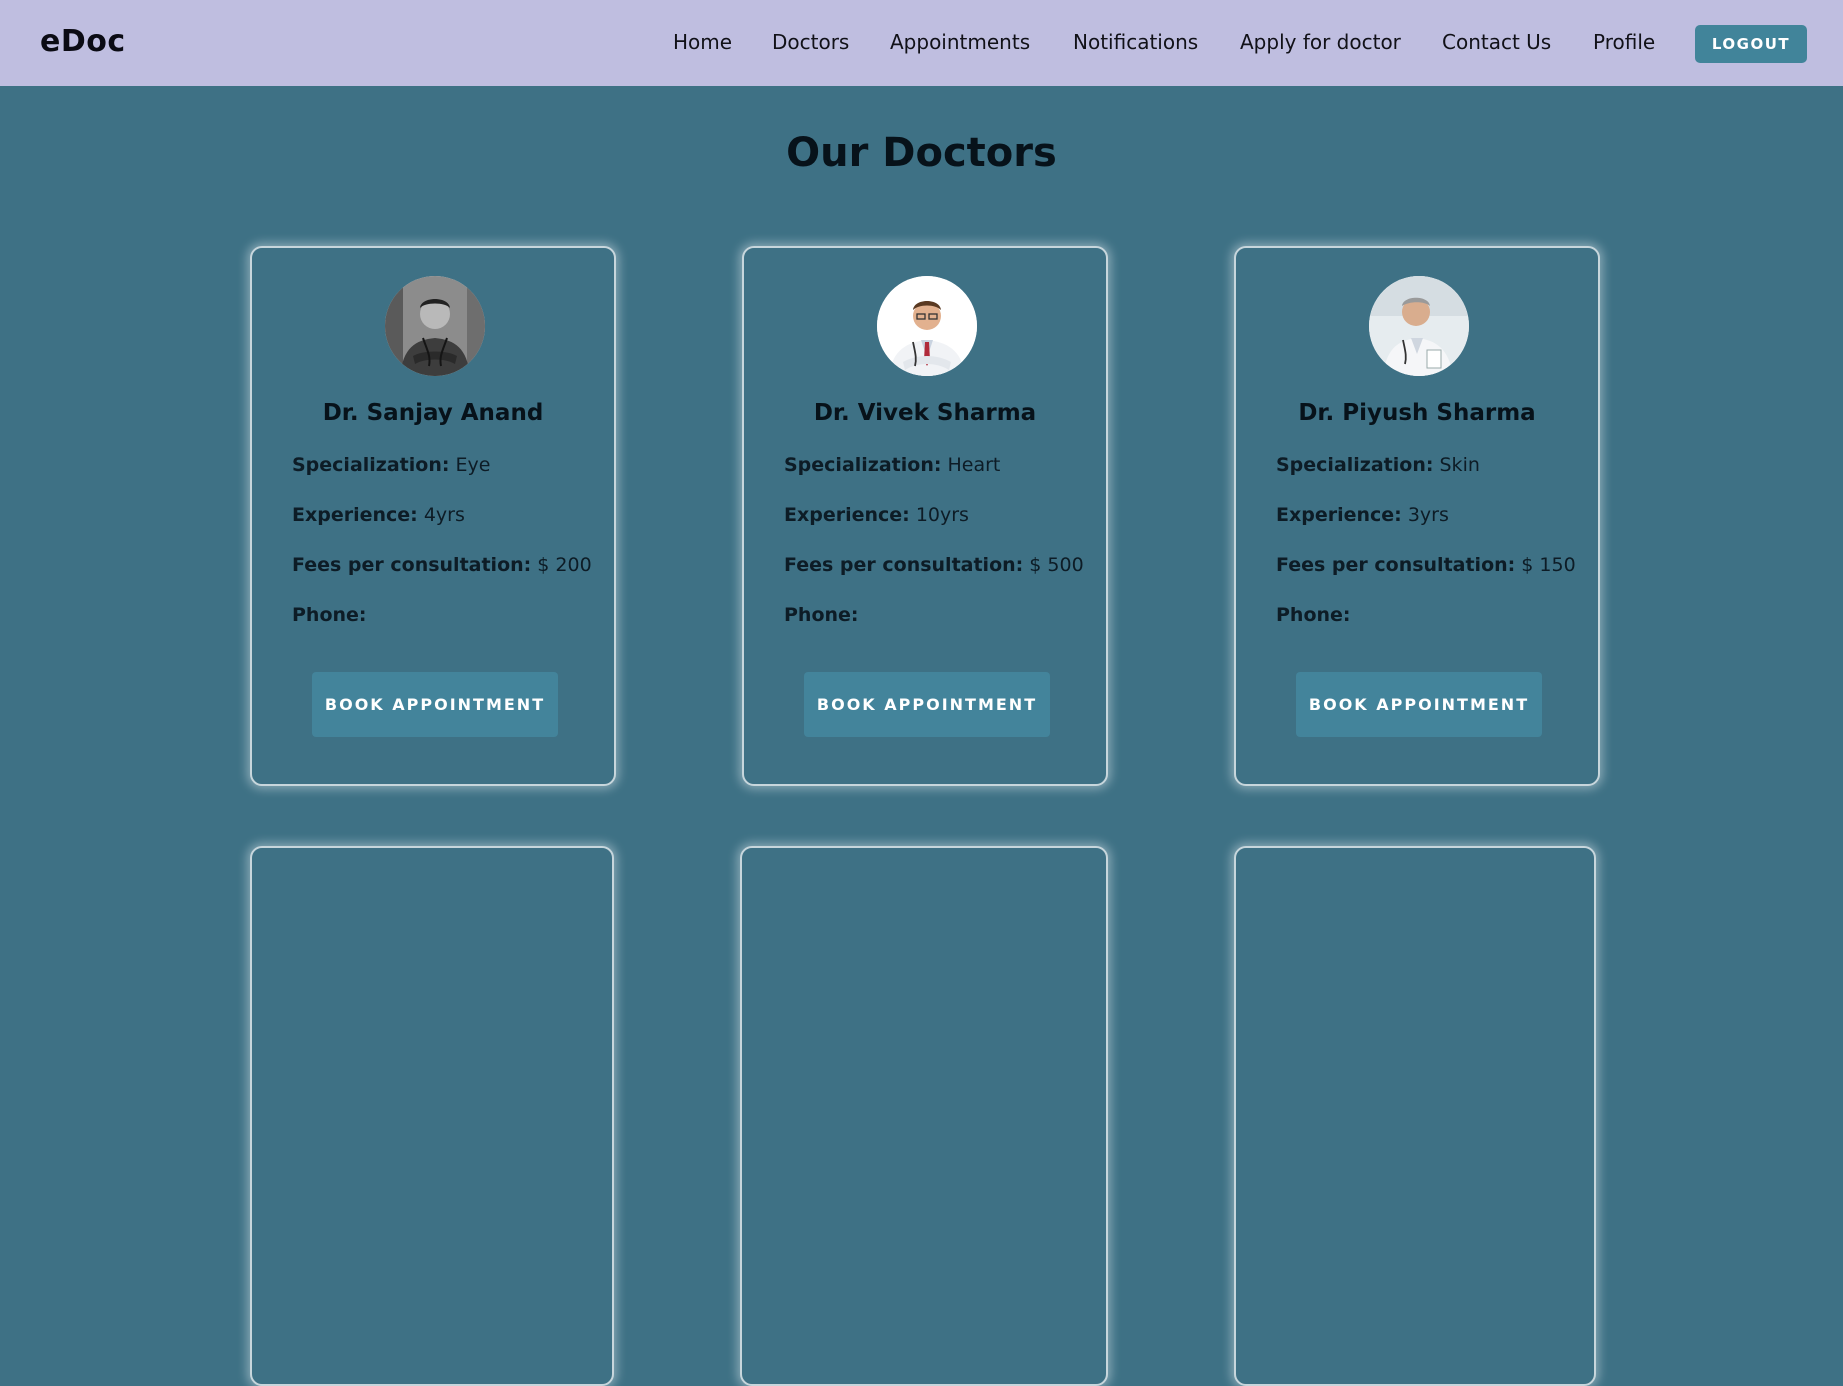 The width and height of the screenshot is (1843, 1386). What do you see at coordinates (921, 153) in the screenshot?
I see `page-title: Our Doctors` at bounding box center [921, 153].